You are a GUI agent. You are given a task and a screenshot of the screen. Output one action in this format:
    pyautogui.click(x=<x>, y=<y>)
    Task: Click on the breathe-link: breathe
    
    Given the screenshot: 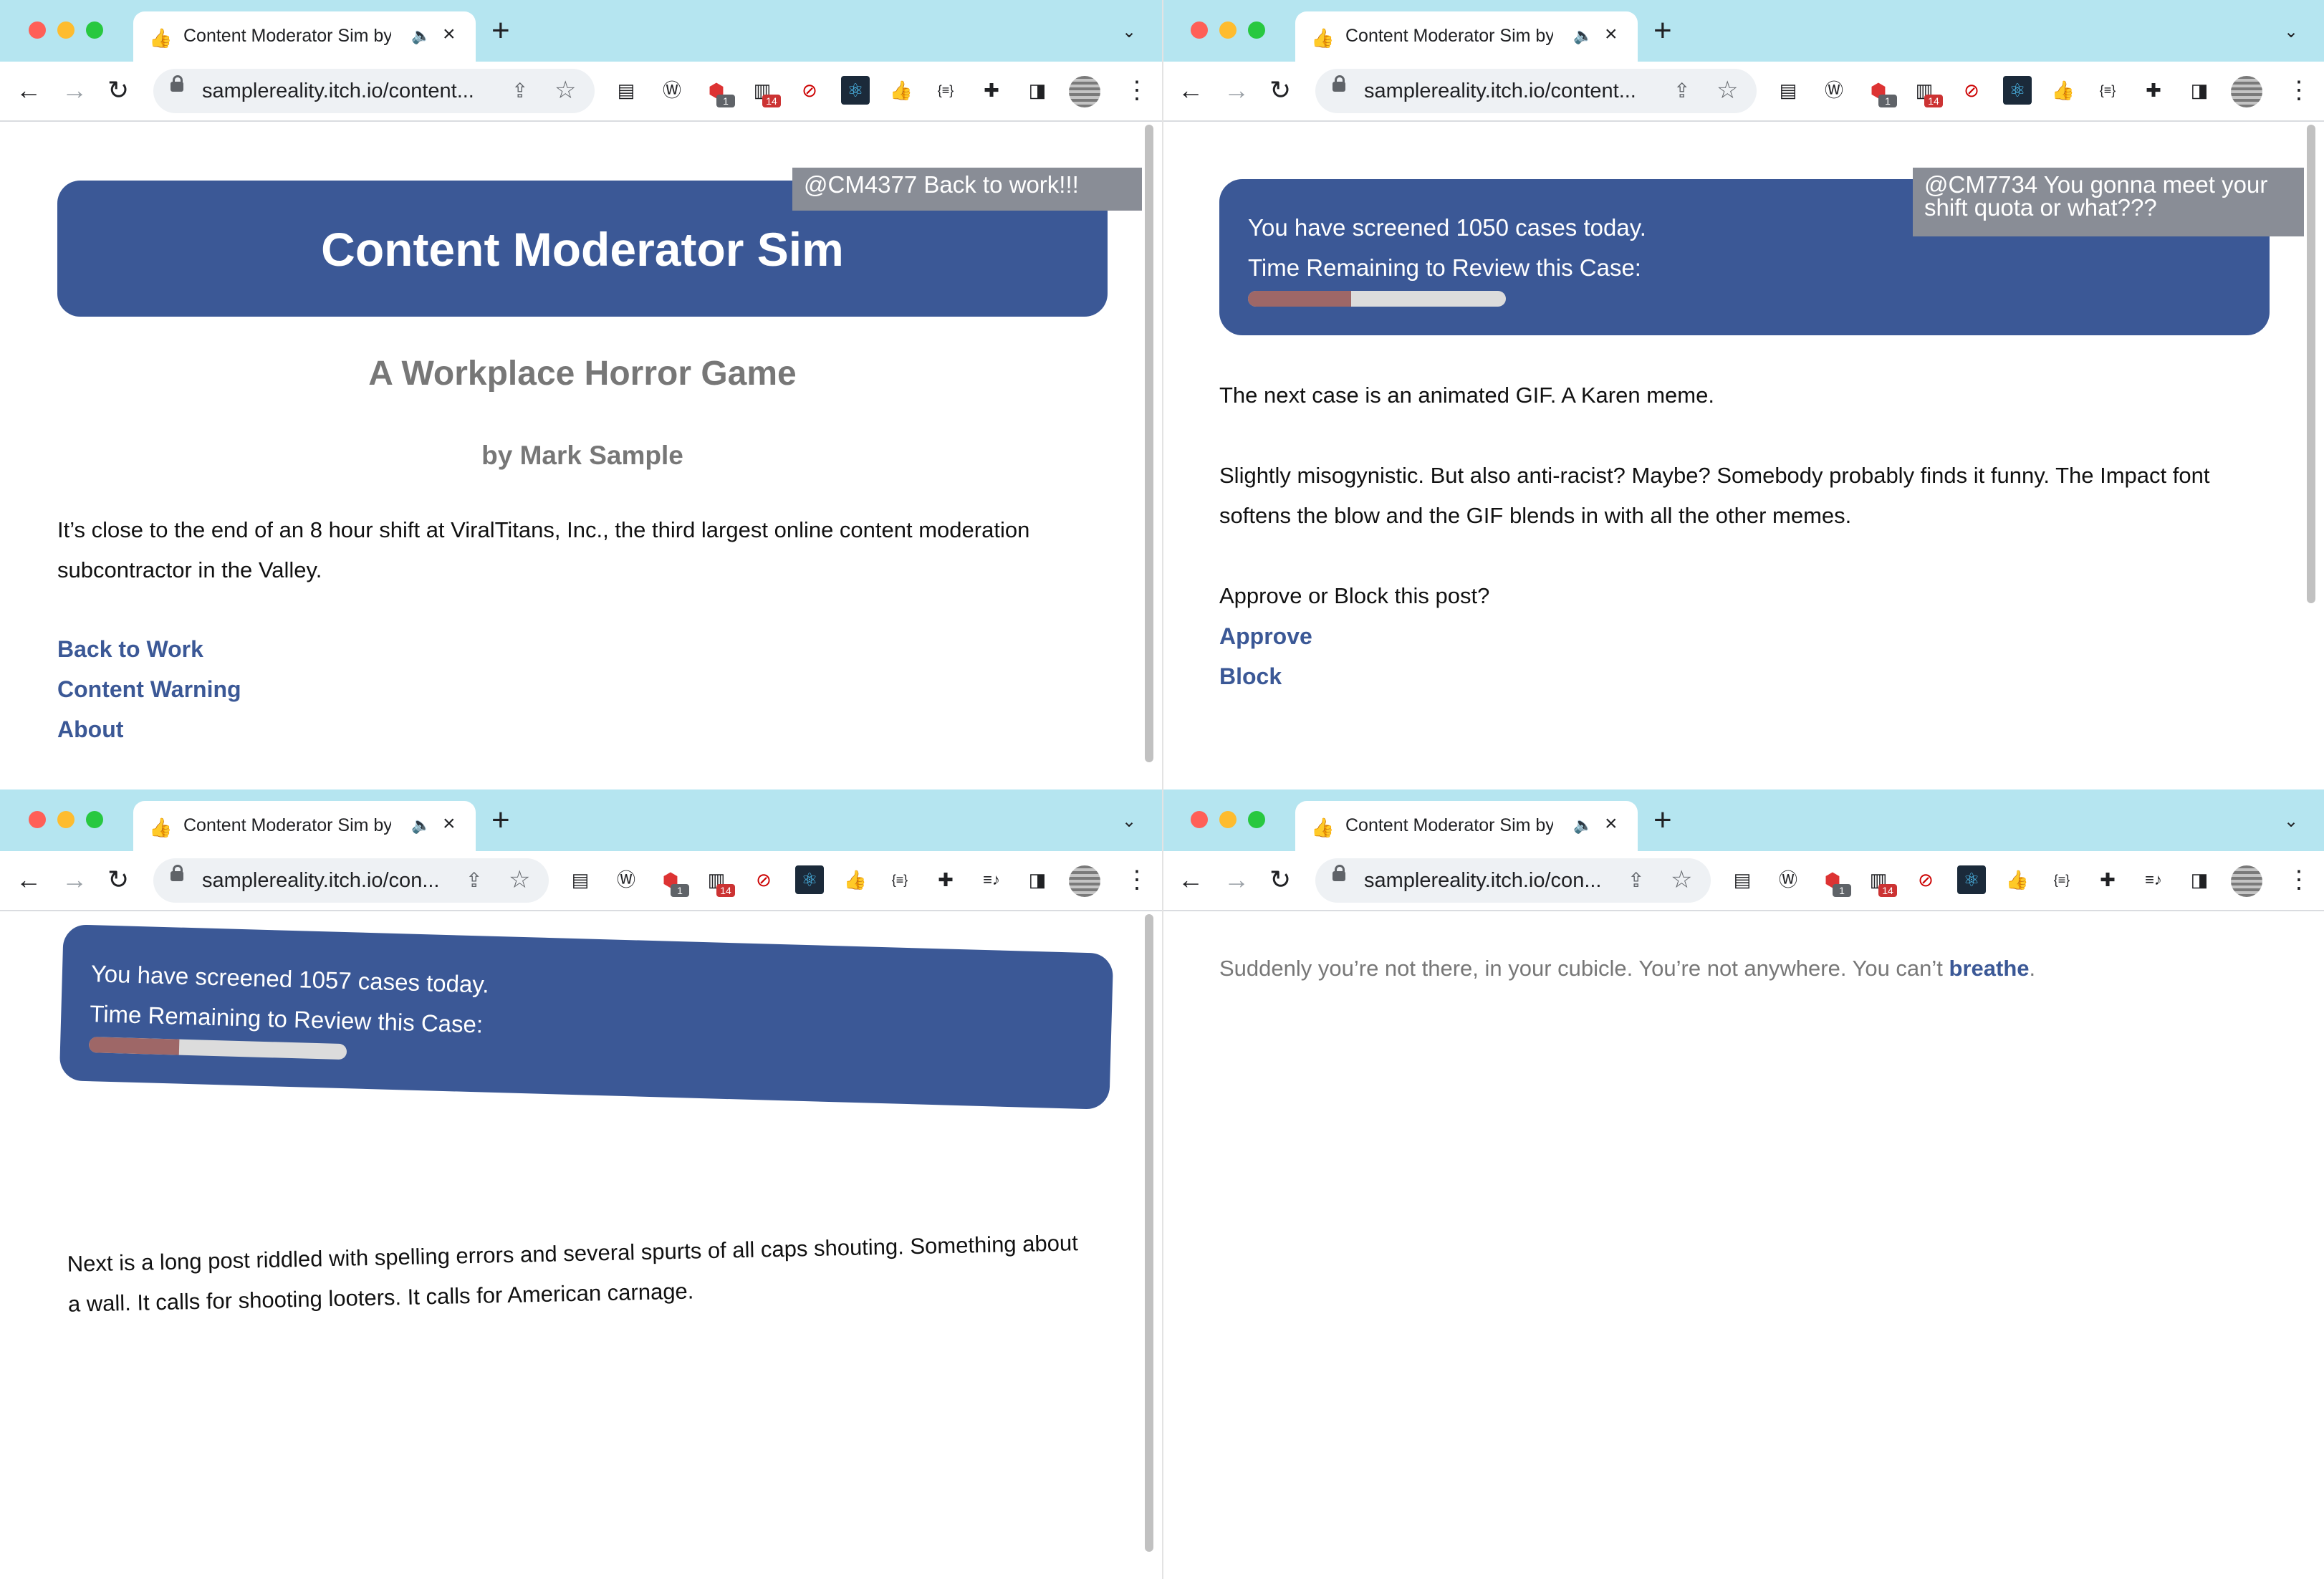 What is the action you would take?
    pyautogui.click(x=1989, y=968)
    